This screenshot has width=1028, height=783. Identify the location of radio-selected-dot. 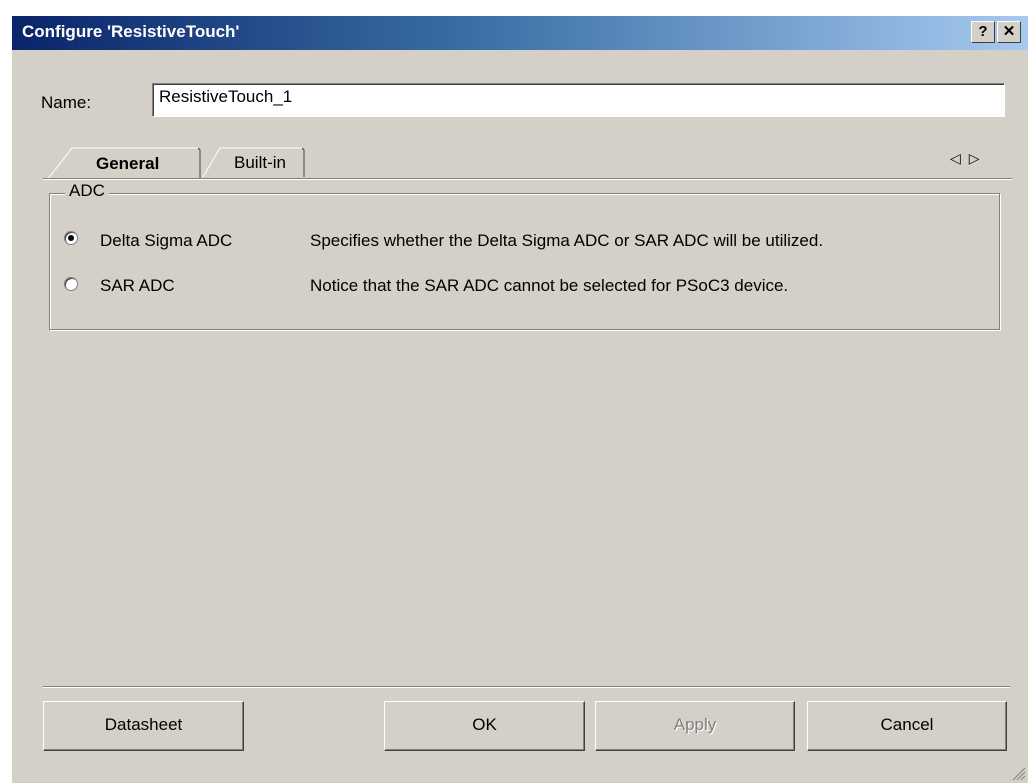
(71, 238).